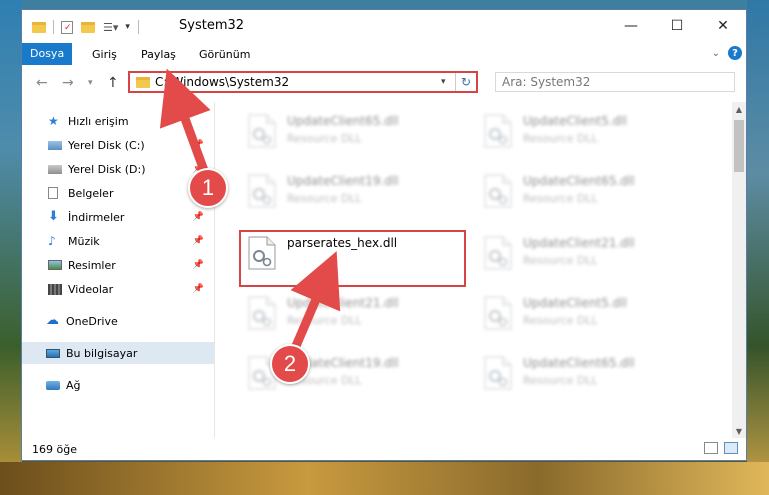 The height and width of the screenshot is (495, 769). I want to click on sidebar-item-local-disk-c: Yerel Disk (C:) 📌, so click(118, 145).